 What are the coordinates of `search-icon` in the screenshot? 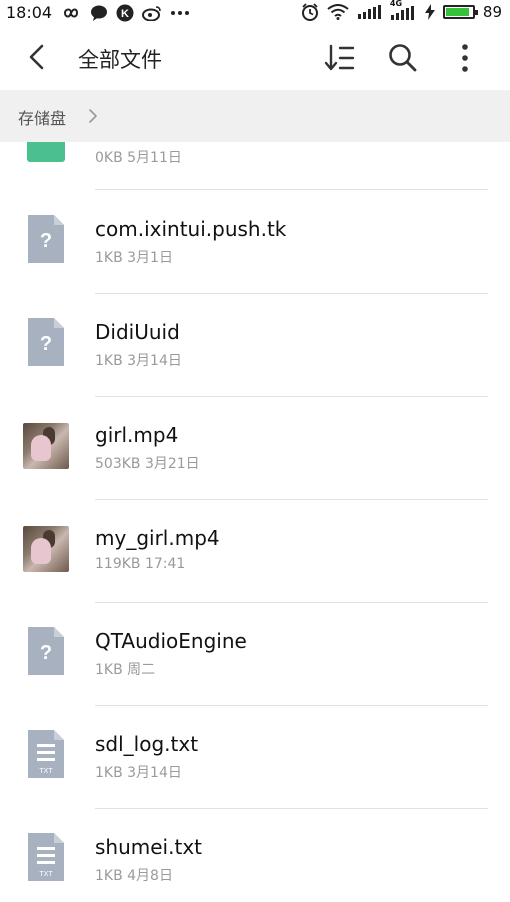 It's located at (403, 58).